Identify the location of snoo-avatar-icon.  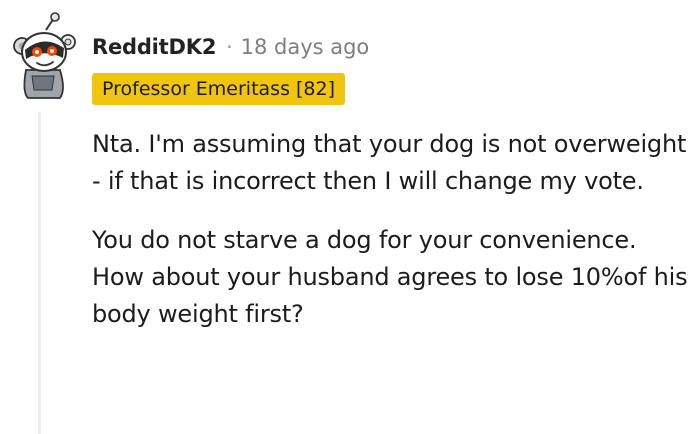
(44, 55).